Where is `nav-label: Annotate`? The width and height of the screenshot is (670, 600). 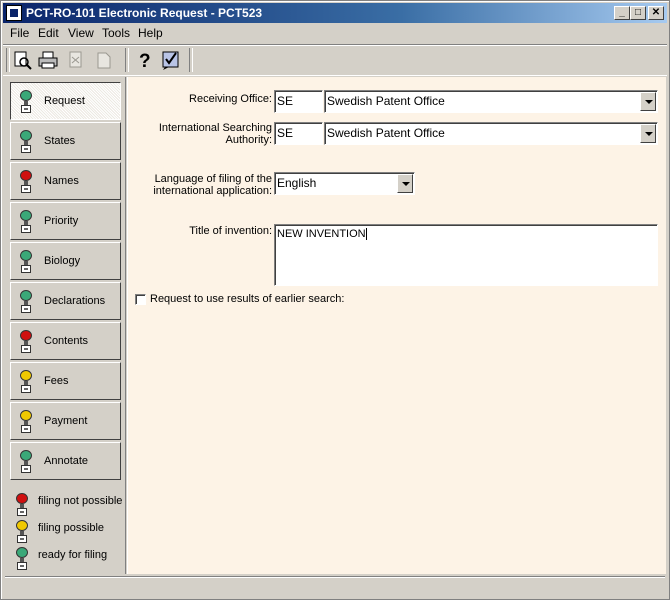 nav-label: Annotate is located at coordinates (66, 461).